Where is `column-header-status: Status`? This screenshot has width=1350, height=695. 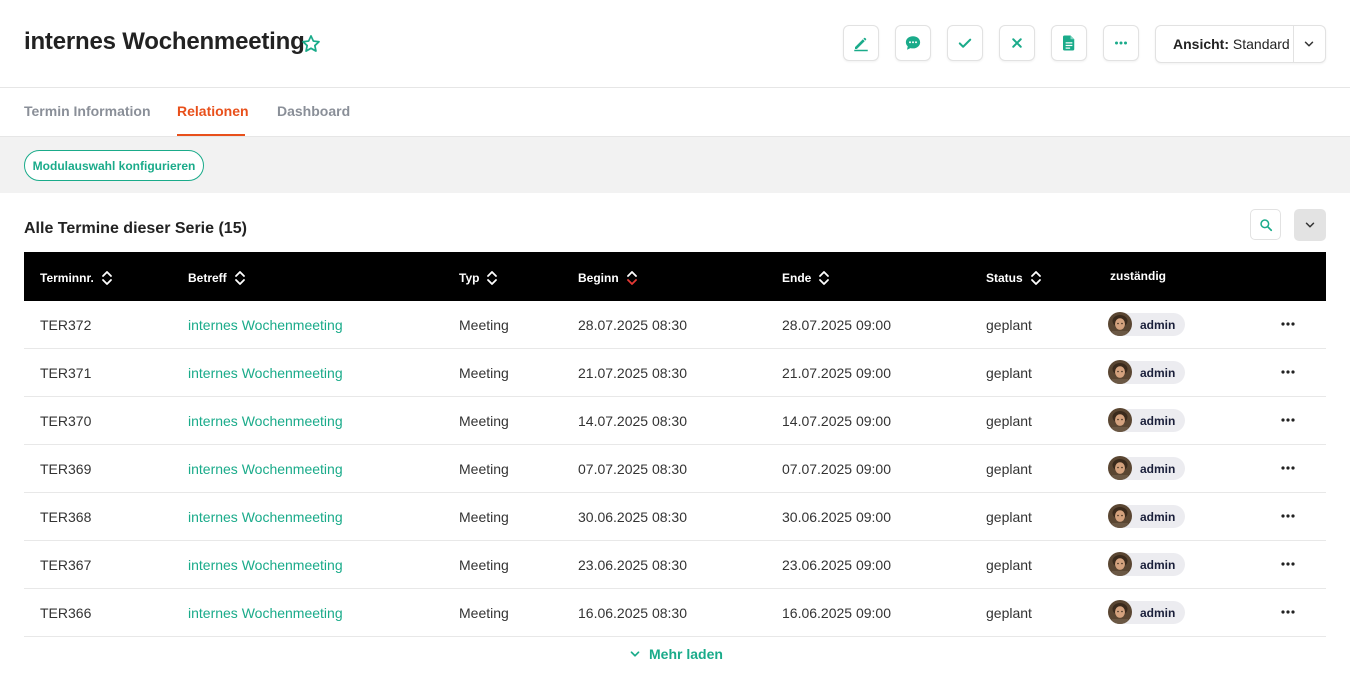 column-header-status: Status is located at coordinates (1014, 278).